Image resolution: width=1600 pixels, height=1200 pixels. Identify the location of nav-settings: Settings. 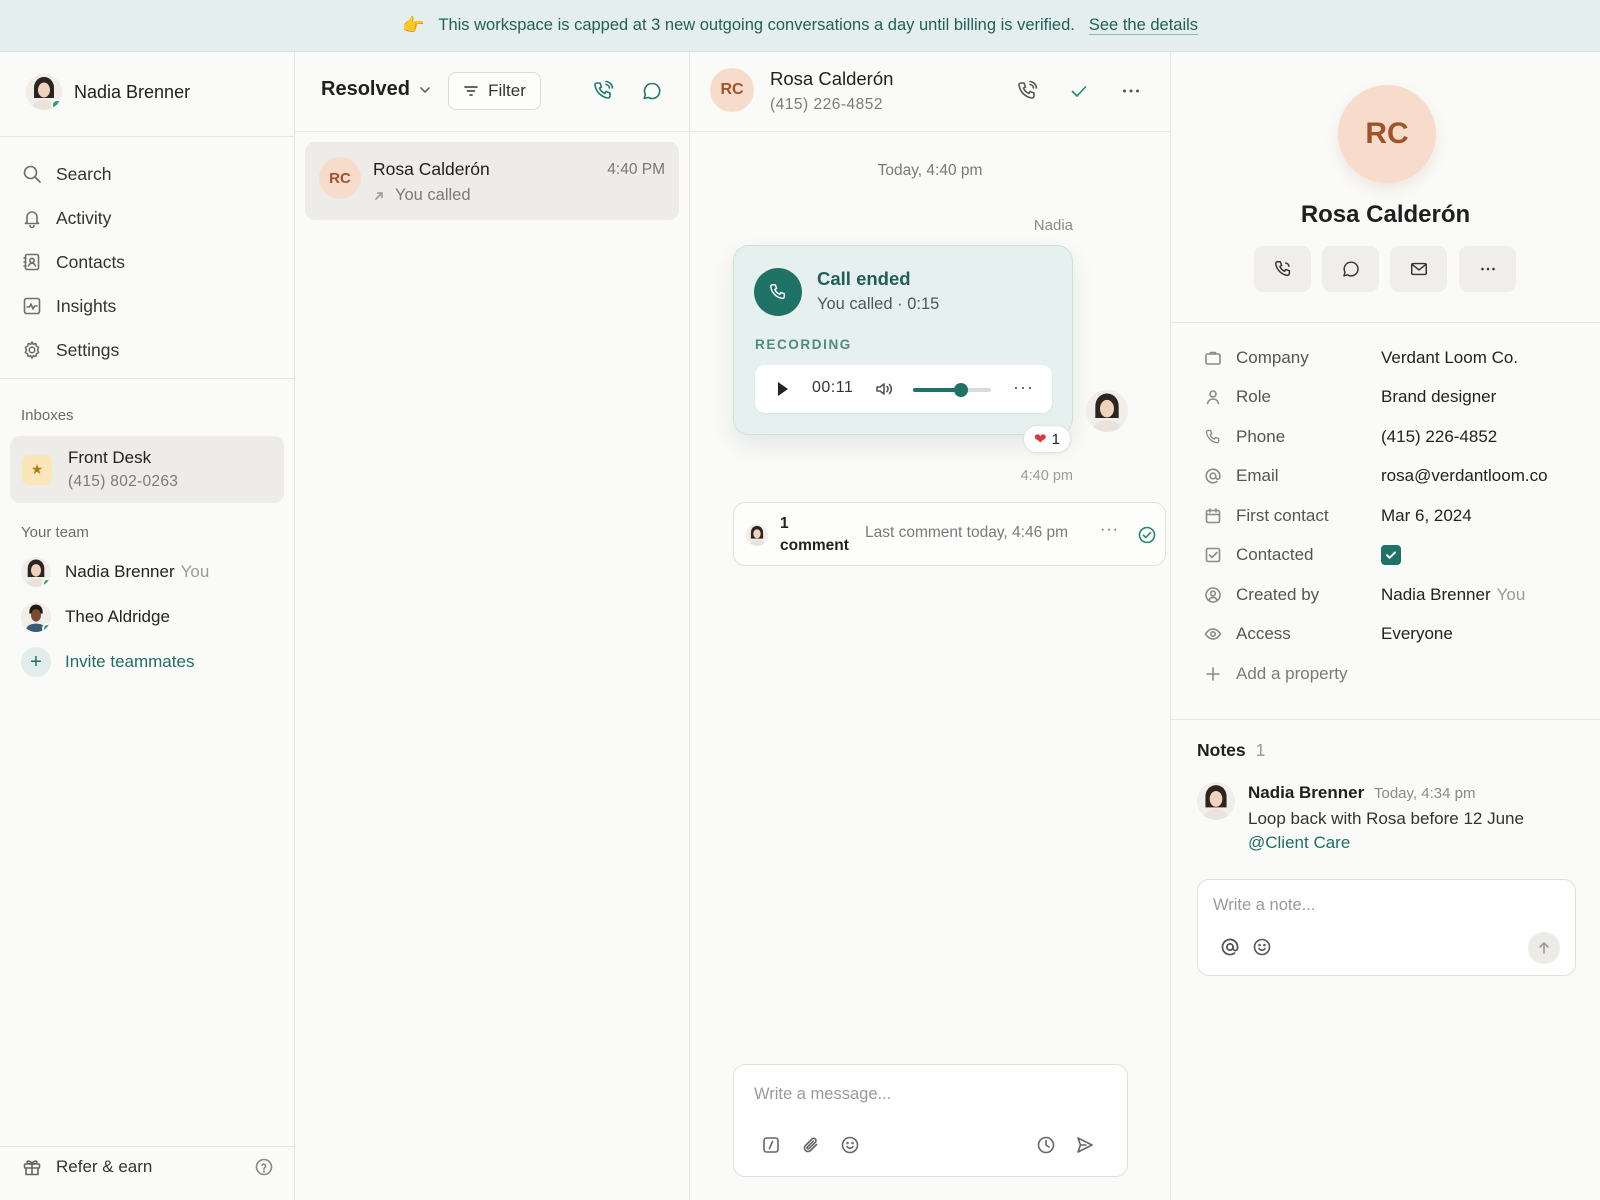
(147, 350).